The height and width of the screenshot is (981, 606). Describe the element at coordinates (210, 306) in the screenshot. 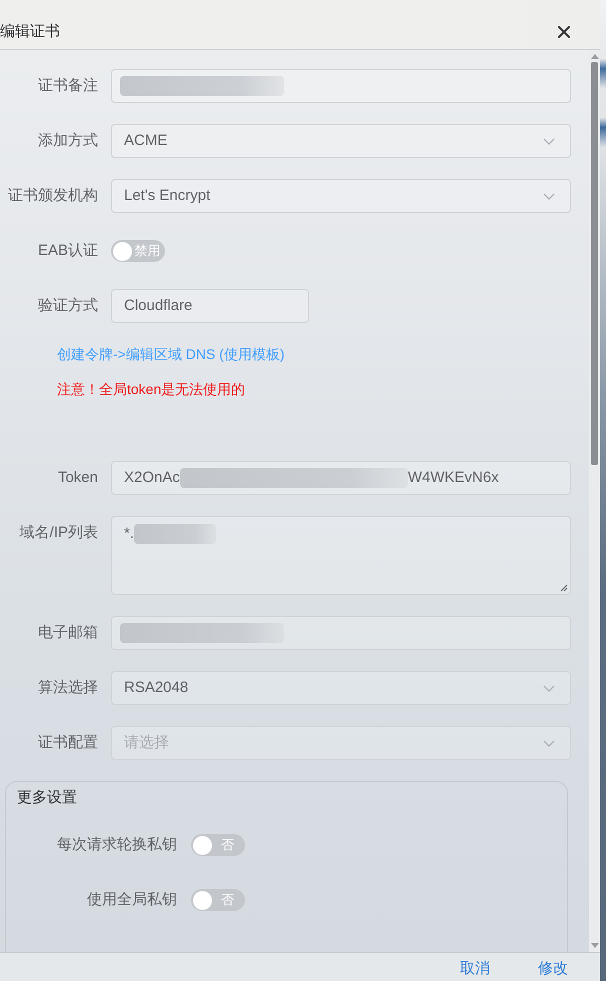

I see `input-field: Cloudflare` at that location.